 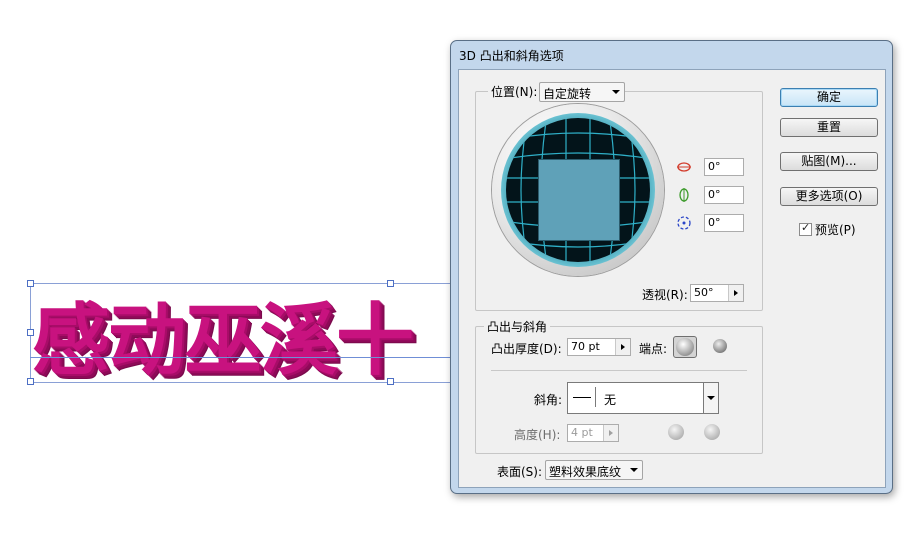 I want to click on handle-bottom-middle, so click(x=390, y=381).